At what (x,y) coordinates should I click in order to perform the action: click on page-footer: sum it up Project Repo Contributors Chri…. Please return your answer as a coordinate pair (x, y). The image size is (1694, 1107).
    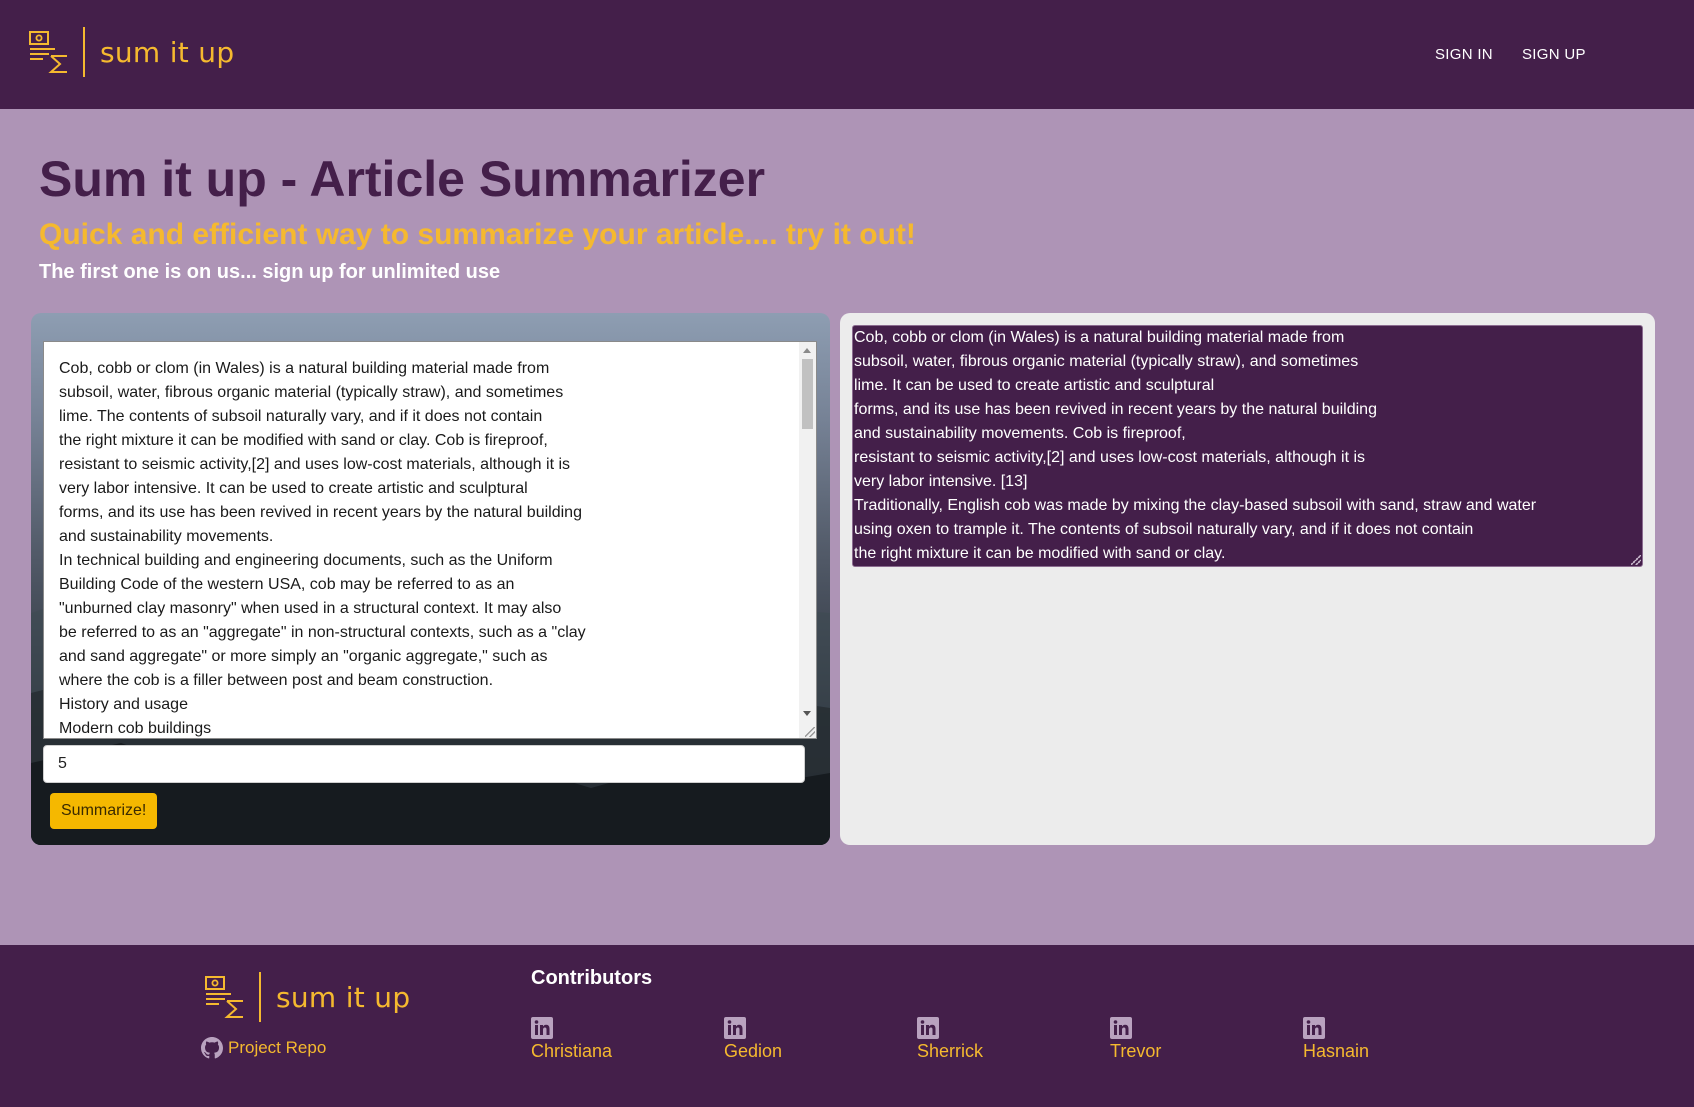
    Looking at the image, I should click on (847, 1026).